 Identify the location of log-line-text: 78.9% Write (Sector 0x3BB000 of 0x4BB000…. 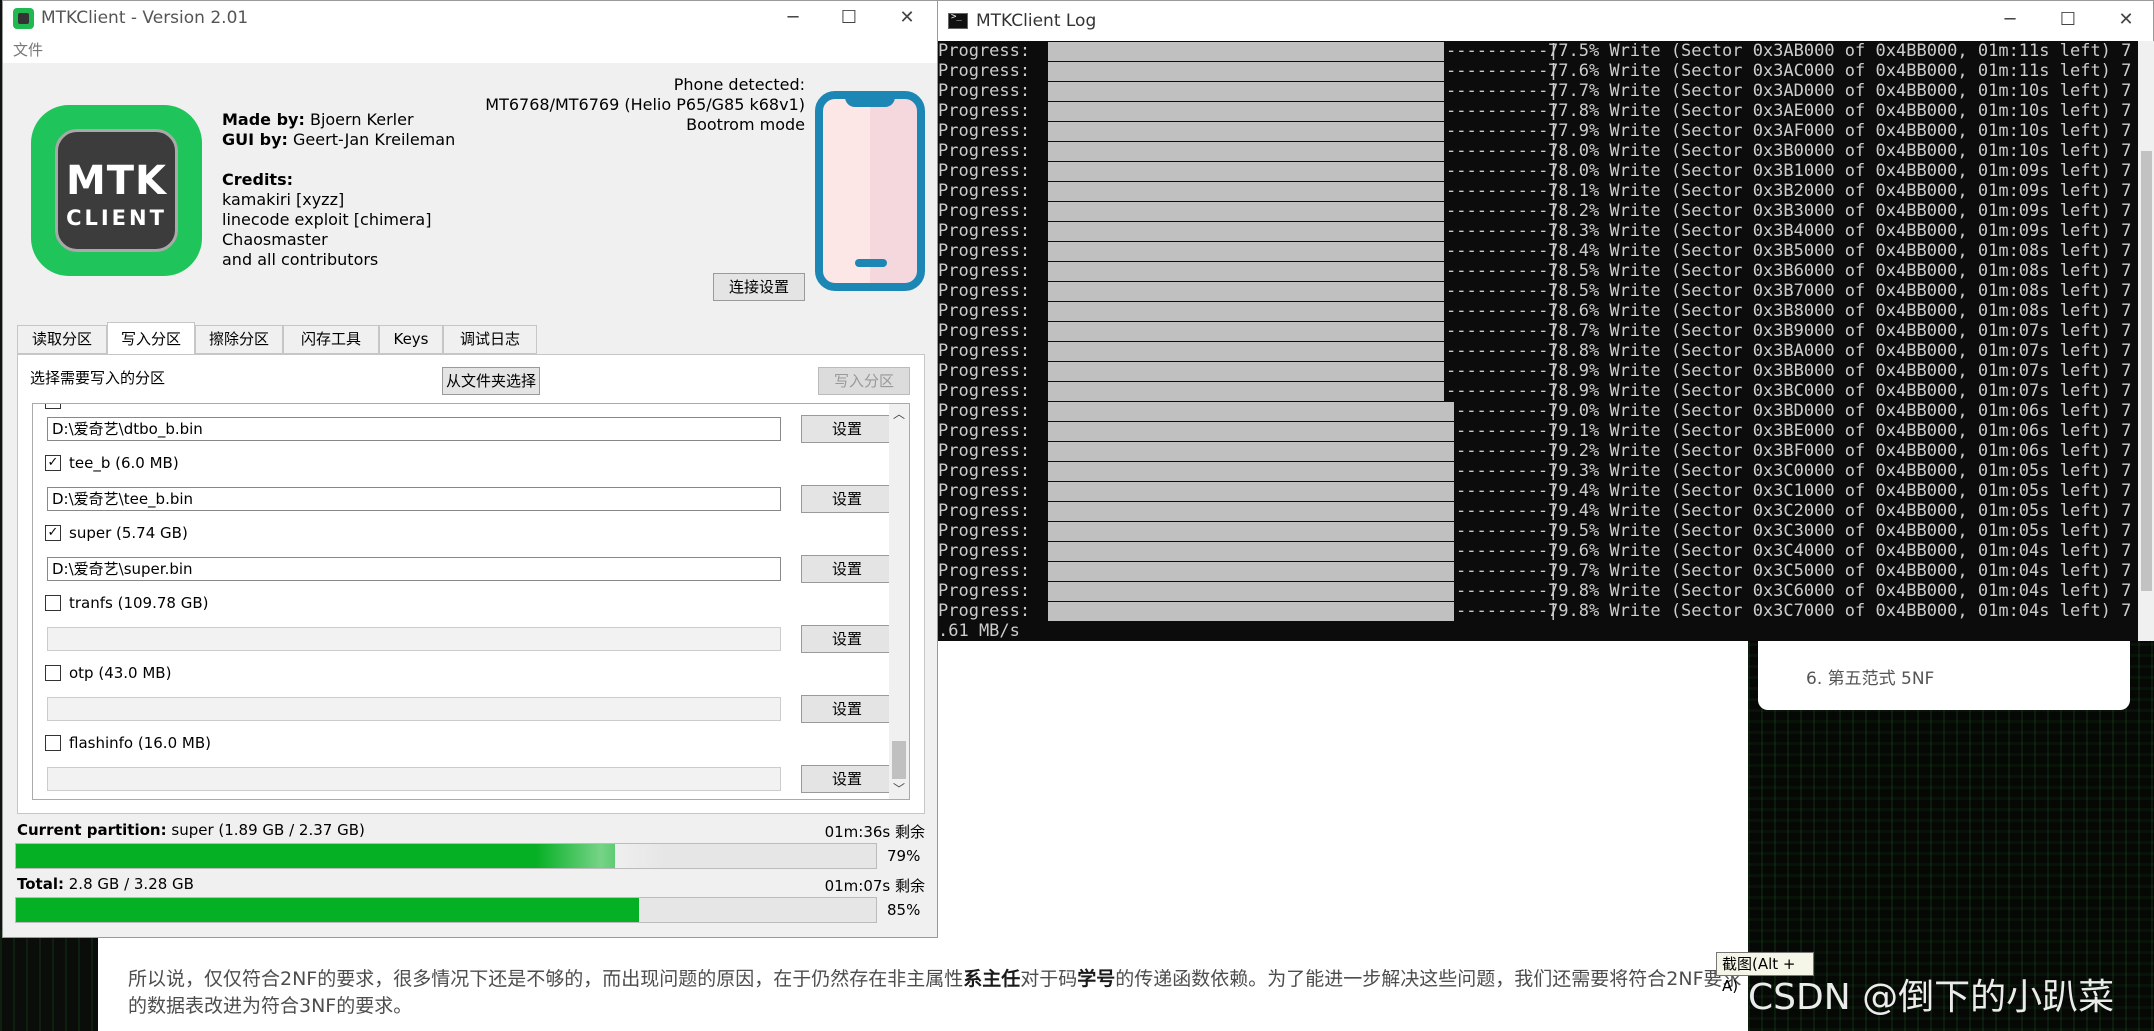
(1840, 371).